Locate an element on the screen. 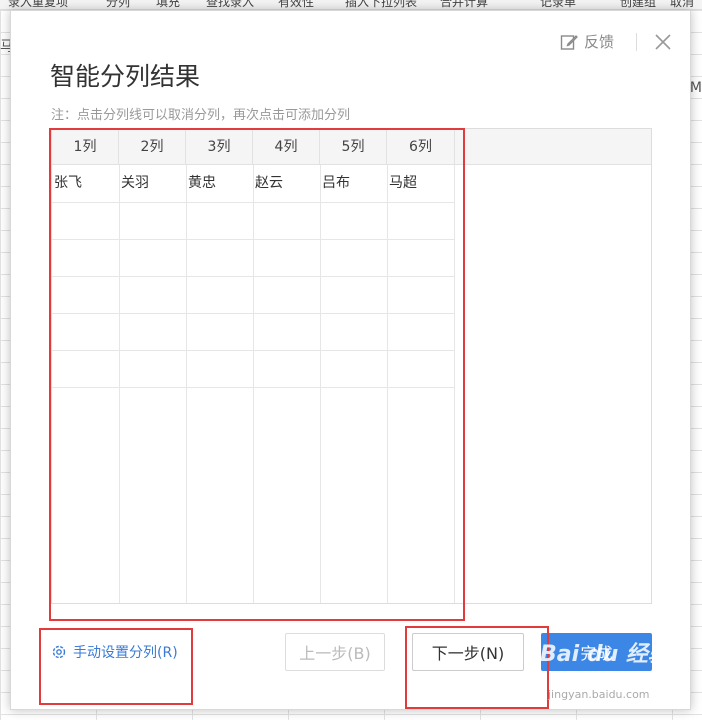  close-button is located at coordinates (663, 42).